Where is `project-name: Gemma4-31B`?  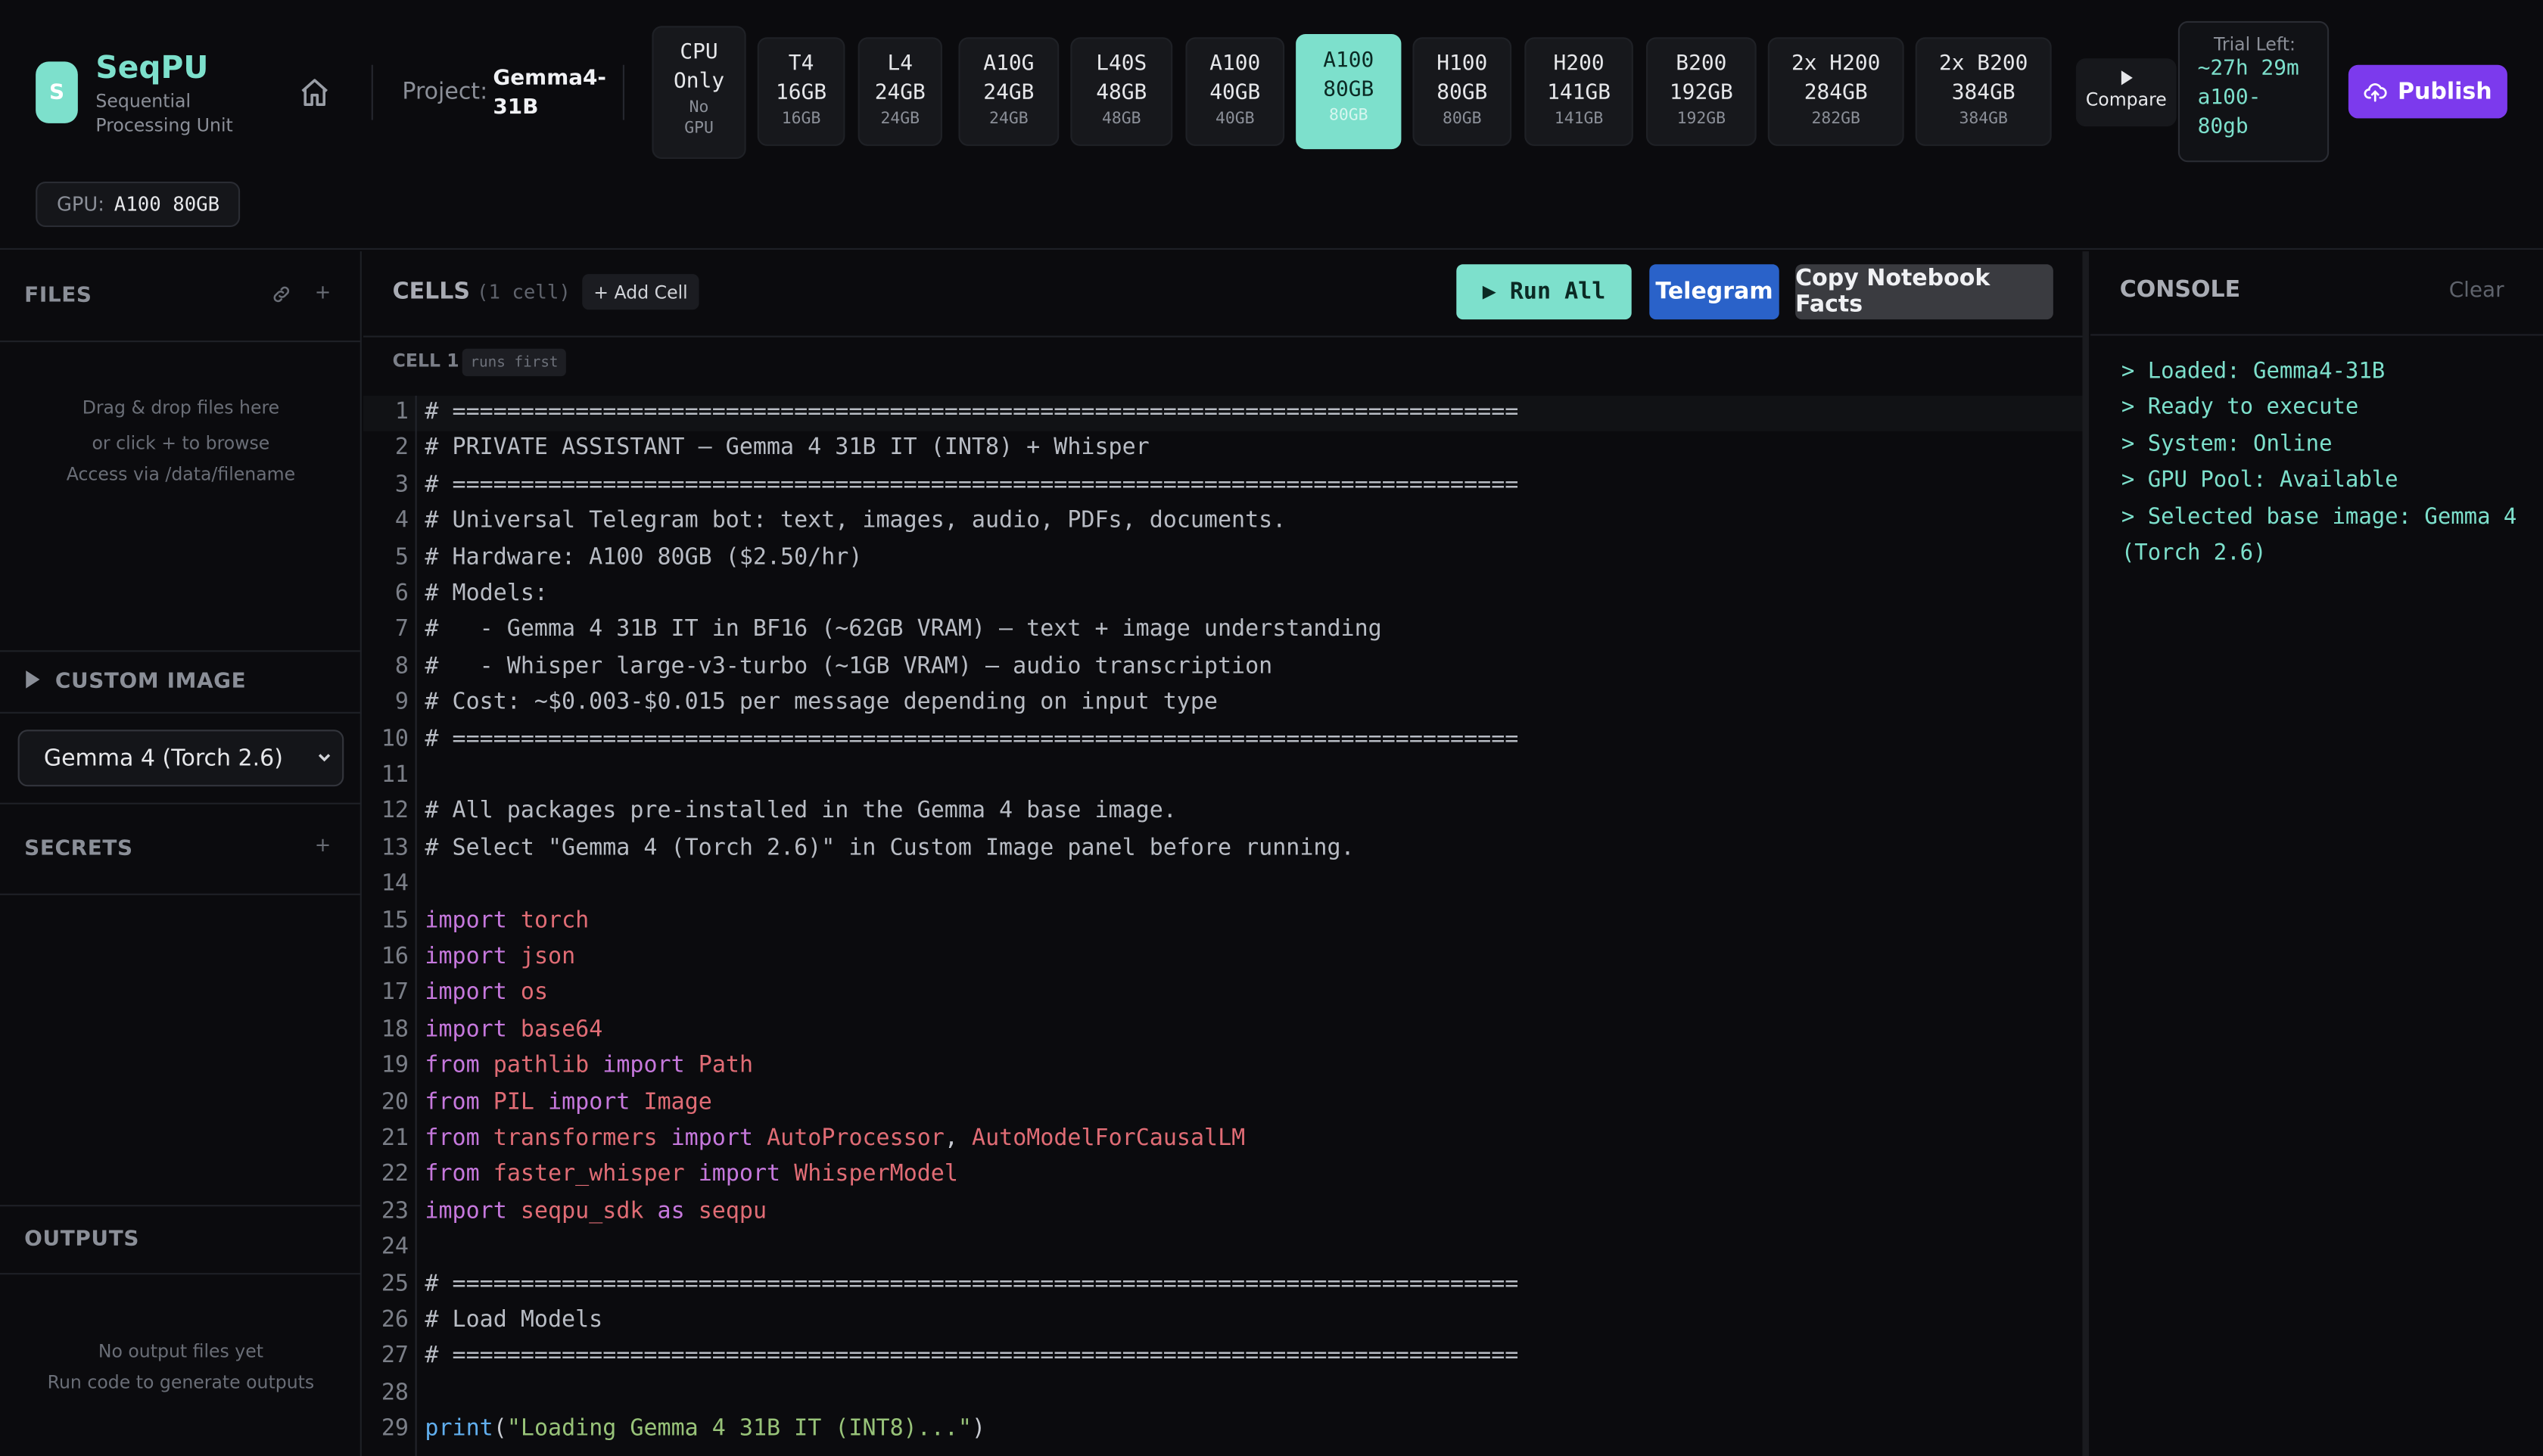 project-name: Gemma4-31B is located at coordinates (549, 94).